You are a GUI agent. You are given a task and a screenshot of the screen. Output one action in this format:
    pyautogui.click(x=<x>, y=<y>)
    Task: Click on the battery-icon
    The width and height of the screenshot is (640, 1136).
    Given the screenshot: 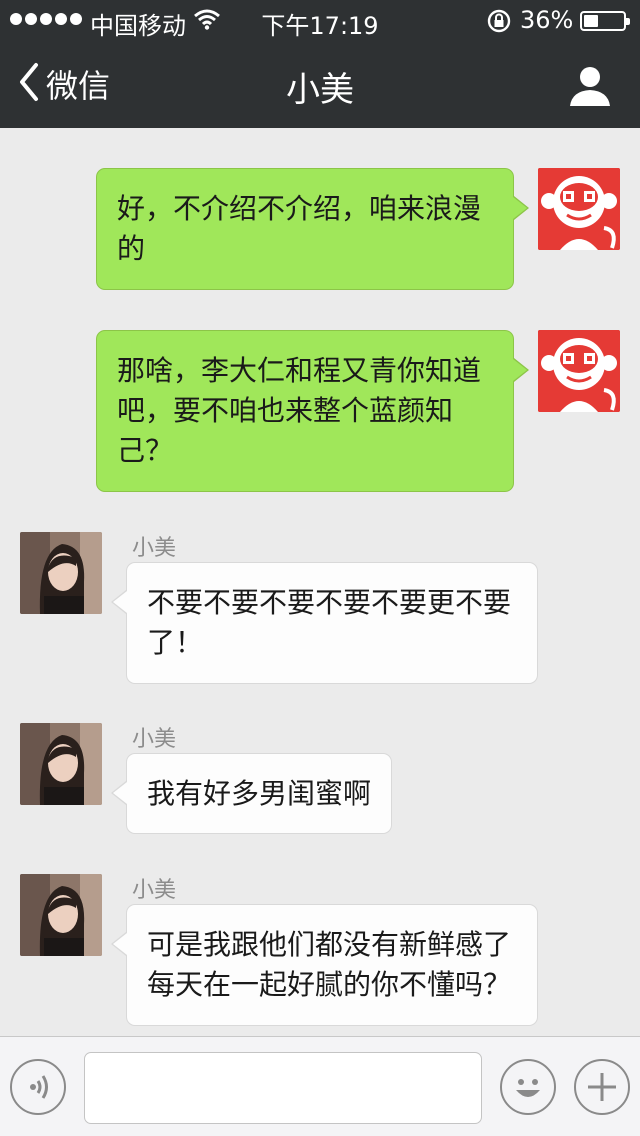 What is the action you would take?
    pyautogui.click(x=605, y=21)
    